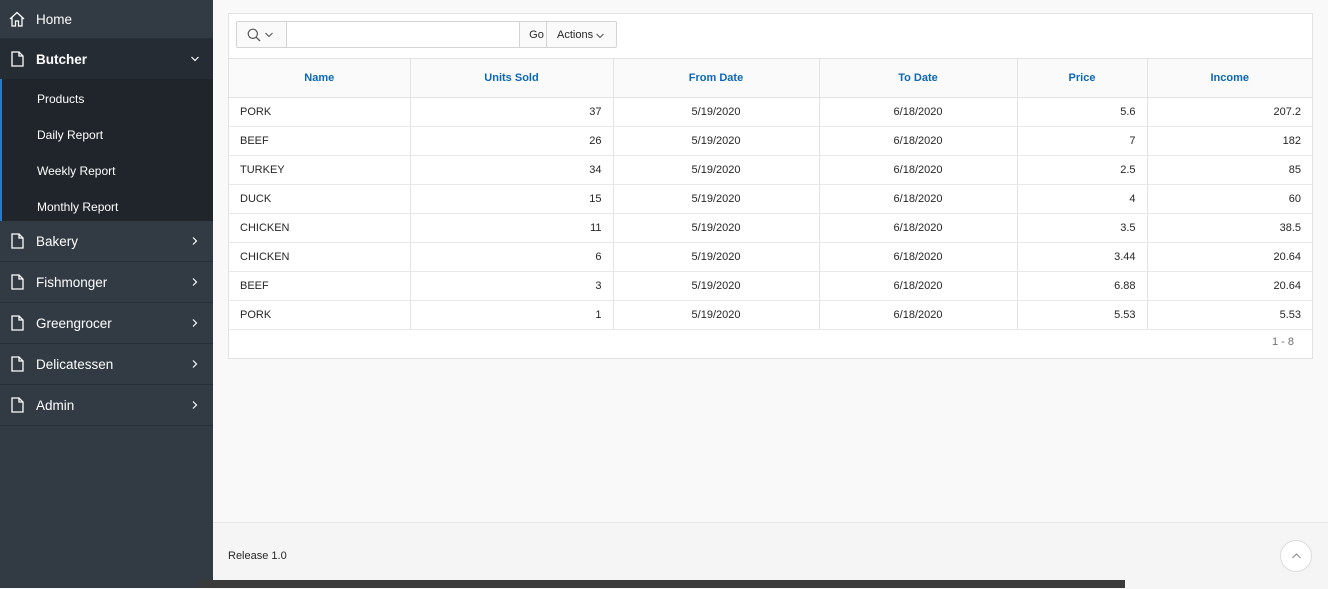 The width and height of the screenshot is (1328, 589). I want to click on column-header-income: Income, so click(1229, 78).